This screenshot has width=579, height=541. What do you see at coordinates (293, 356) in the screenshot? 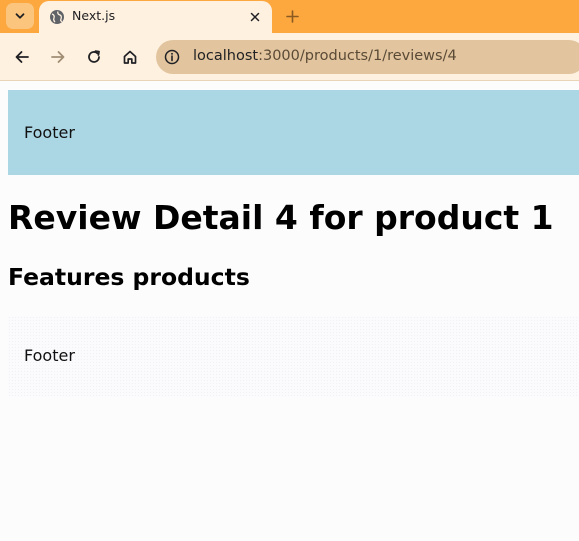
I see `footer-bottom: Footer` at bounding box center [293, 356].